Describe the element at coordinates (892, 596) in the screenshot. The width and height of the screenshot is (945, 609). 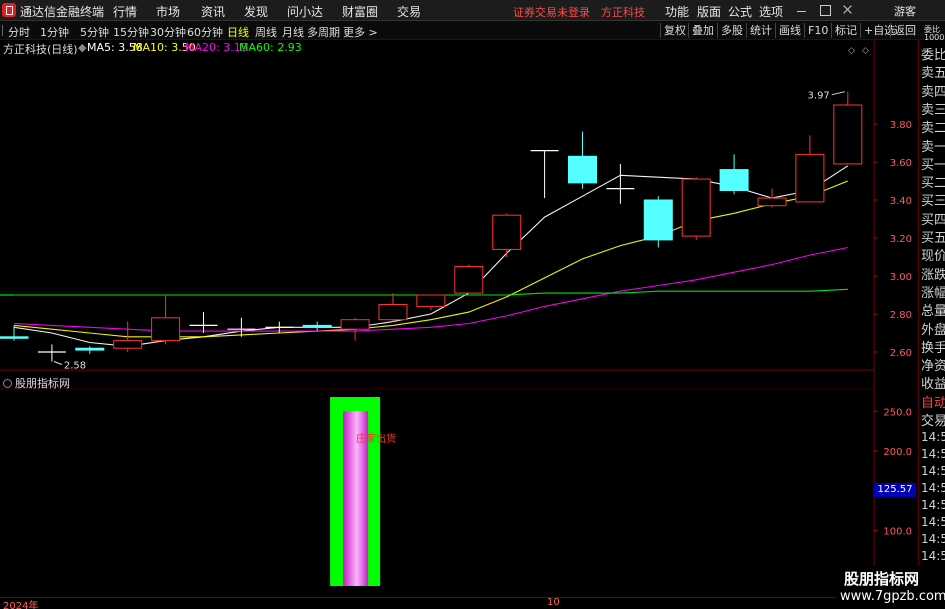
I see `watermark-url: www.7gpzb.com` at that location.